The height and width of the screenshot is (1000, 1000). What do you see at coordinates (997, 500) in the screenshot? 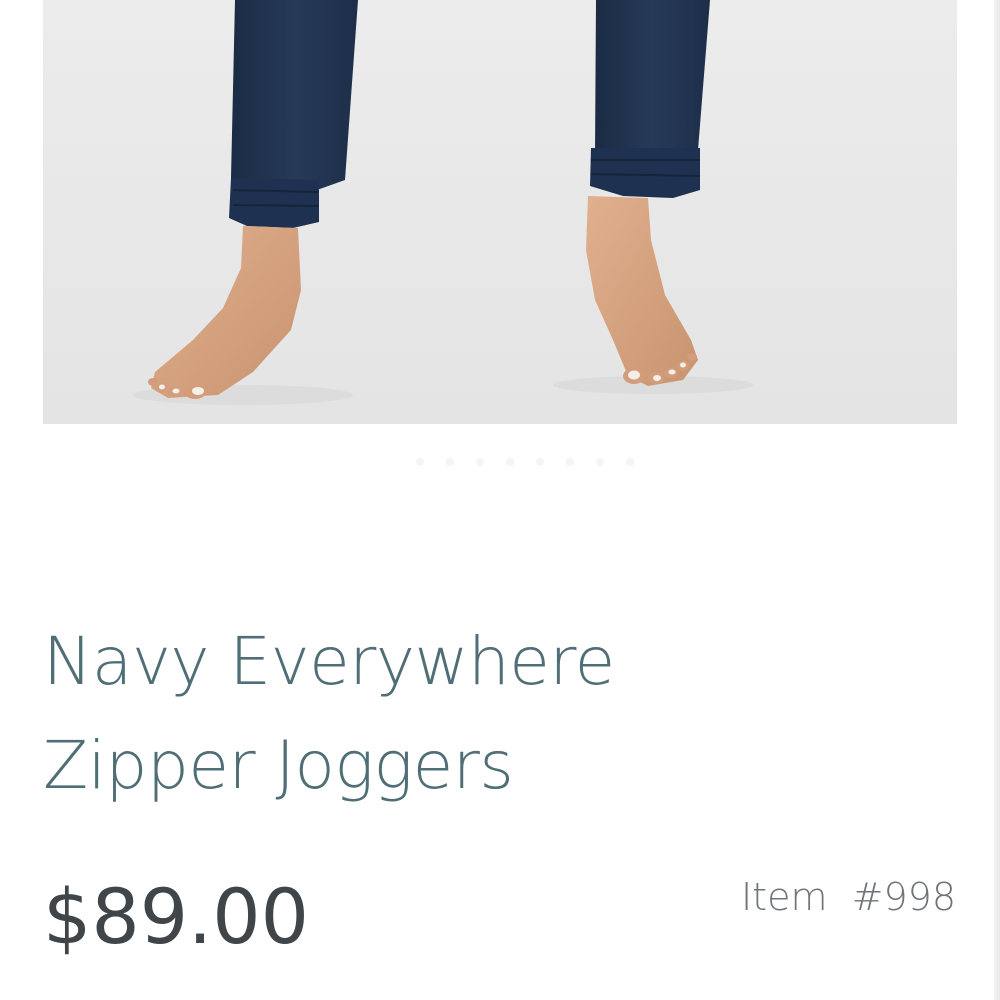
I see `scrollbar-track` at bounding box center [997, 500].